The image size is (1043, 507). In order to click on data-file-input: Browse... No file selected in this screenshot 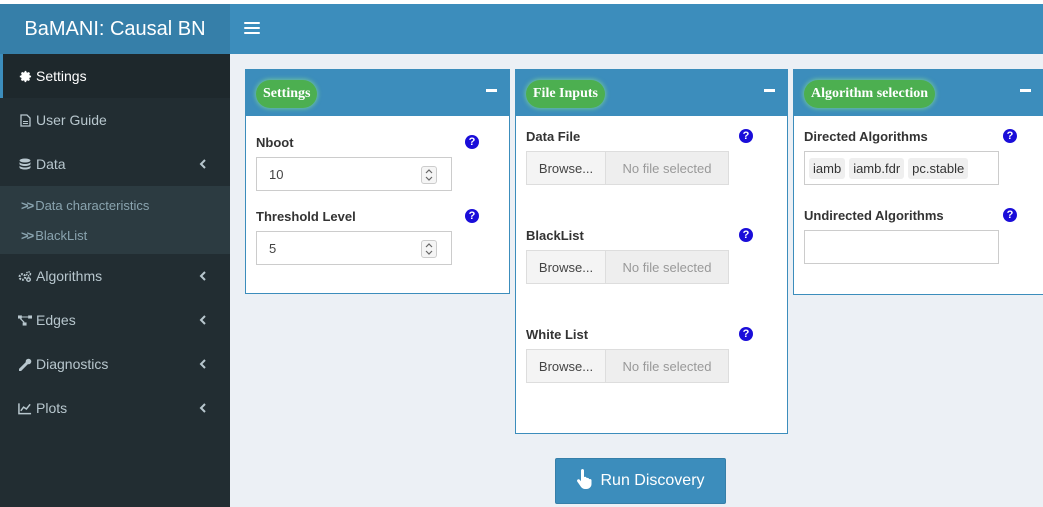, I will do `click(627, 168)`.